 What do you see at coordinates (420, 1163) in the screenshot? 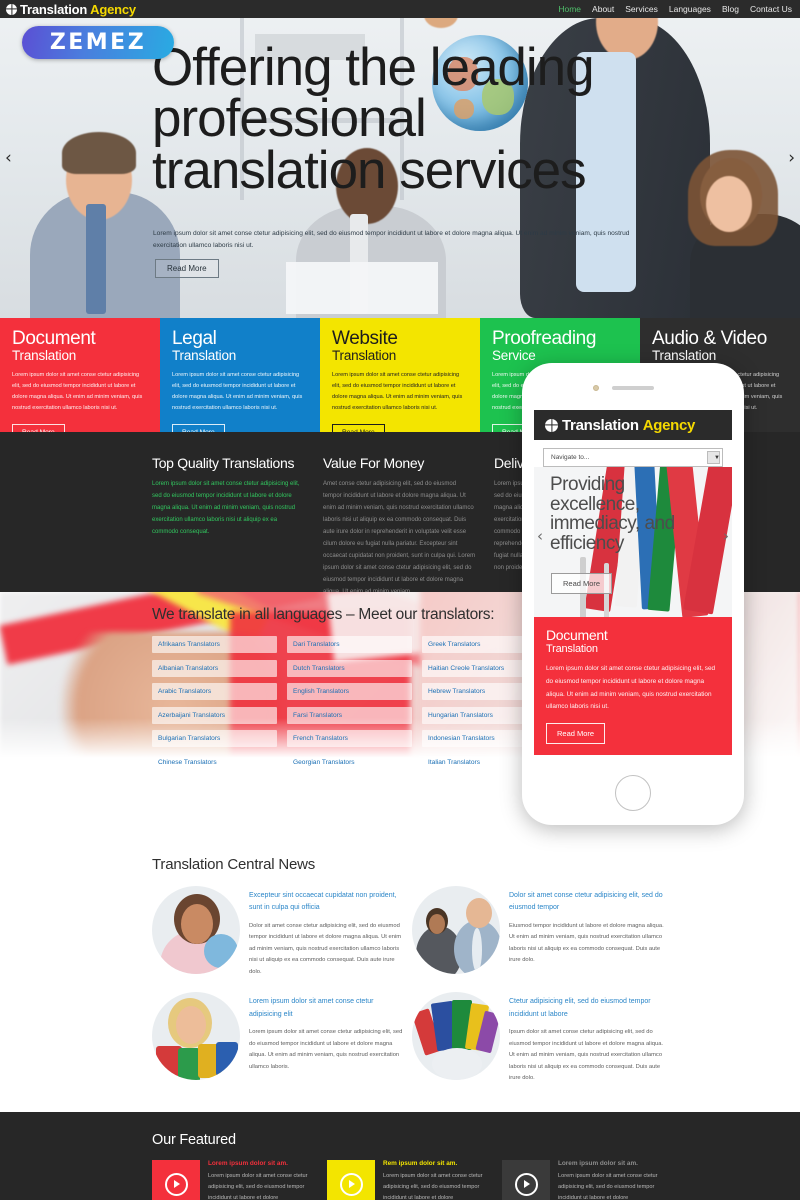
I see `featured-card-title: Rem ipsum dolor sit am.` at bounding box center [420, 1163].